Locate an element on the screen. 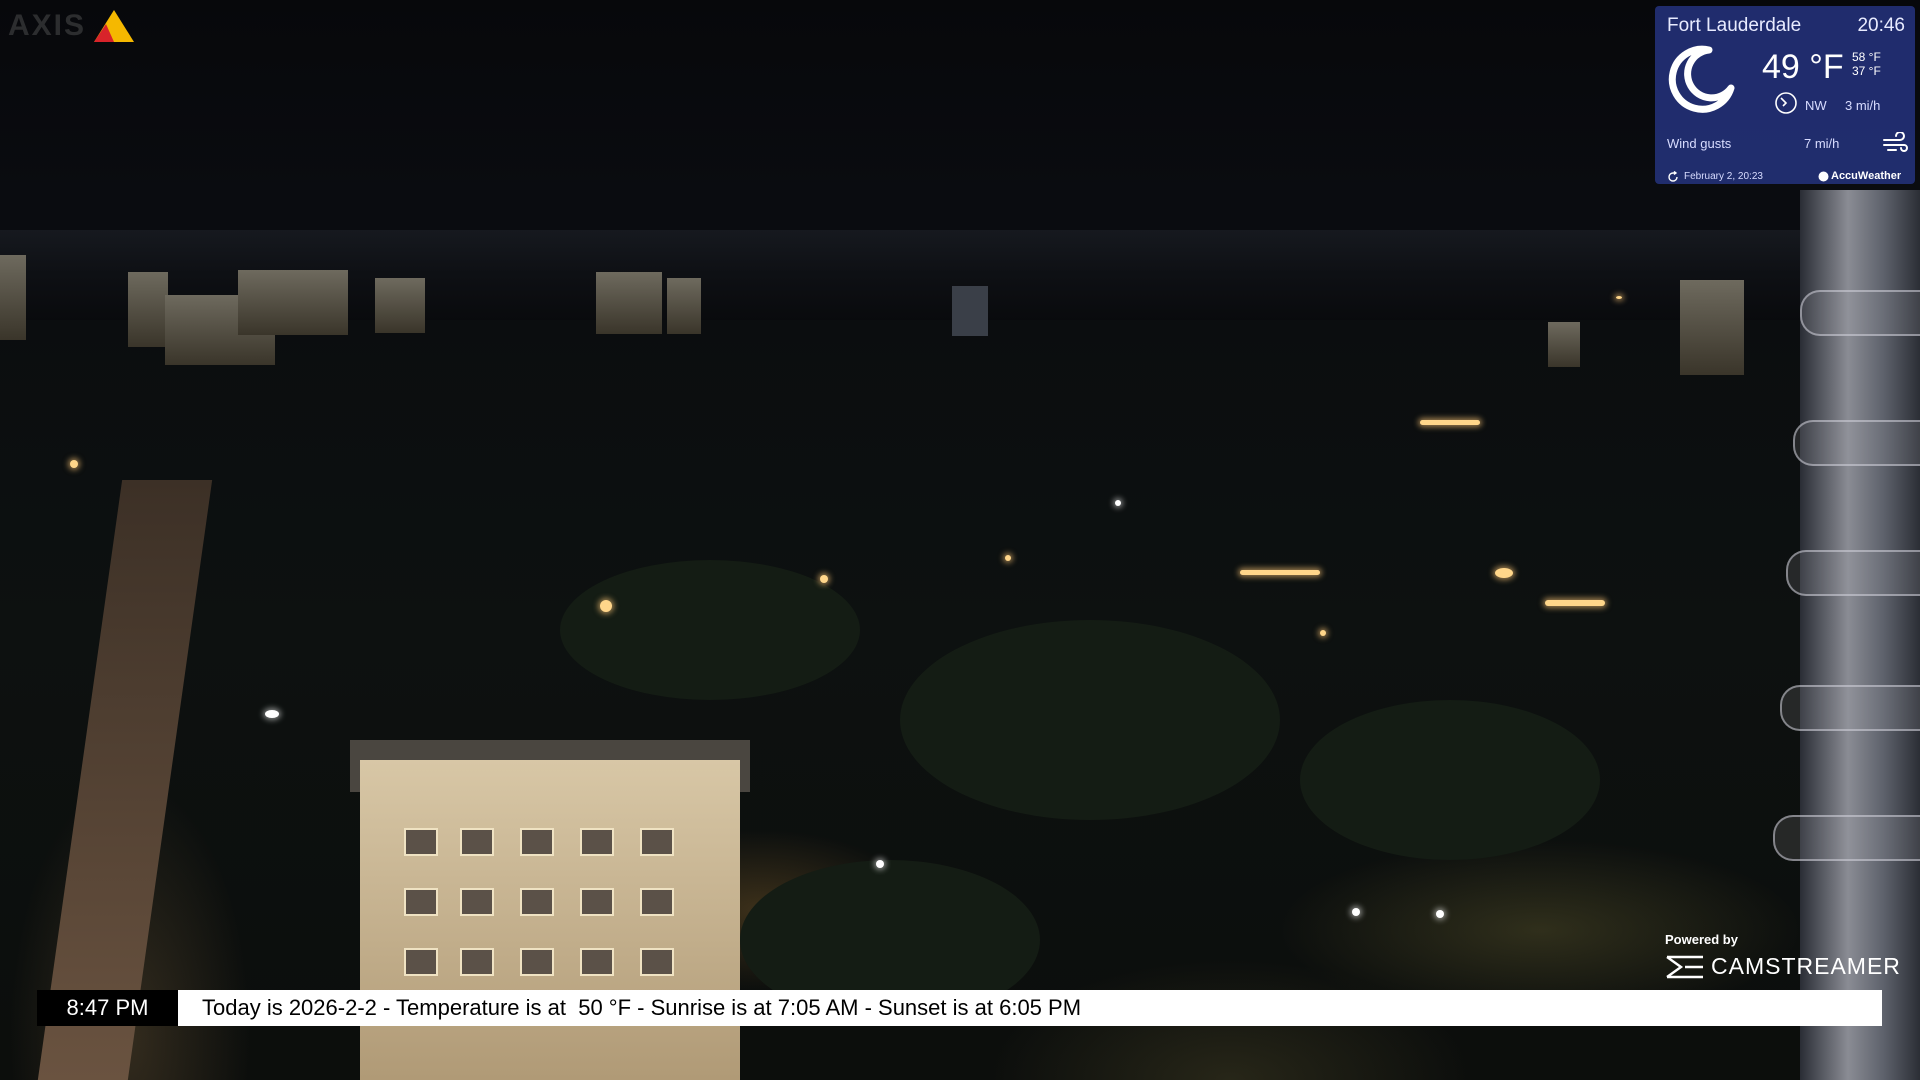 This screenshot has height=1080, width=1920. wind-direction-icon is located at coordinates (1786, 103).